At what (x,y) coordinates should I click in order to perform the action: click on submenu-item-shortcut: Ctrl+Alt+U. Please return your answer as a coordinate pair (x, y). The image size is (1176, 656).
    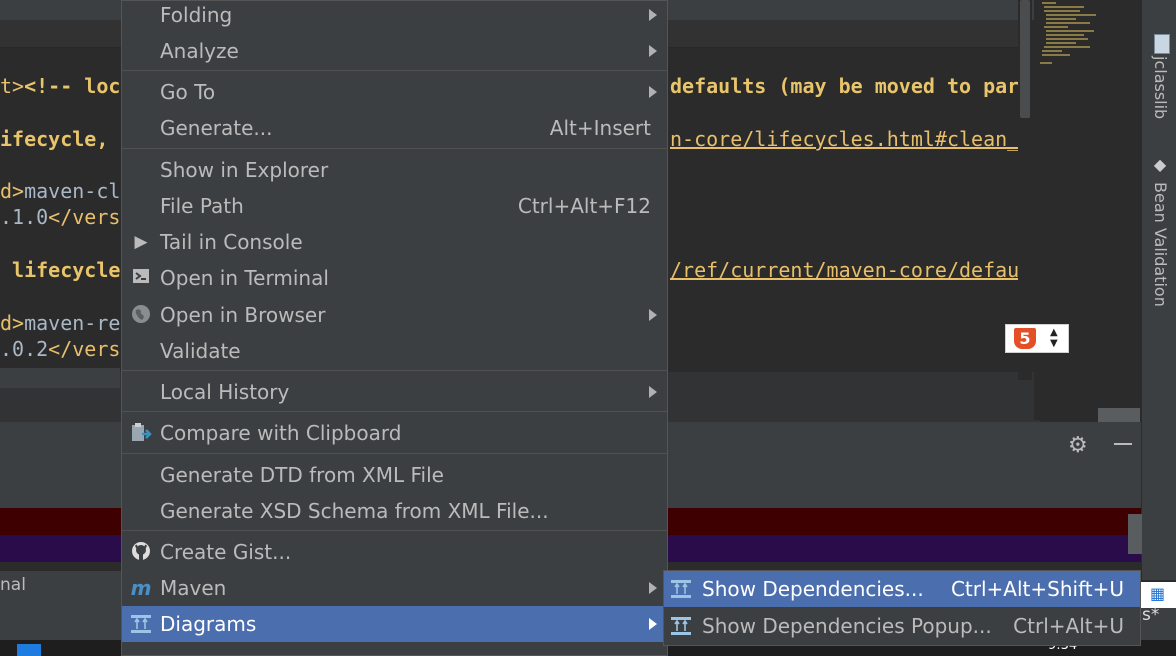
    Looking at the image, I should click on (1068, 626).